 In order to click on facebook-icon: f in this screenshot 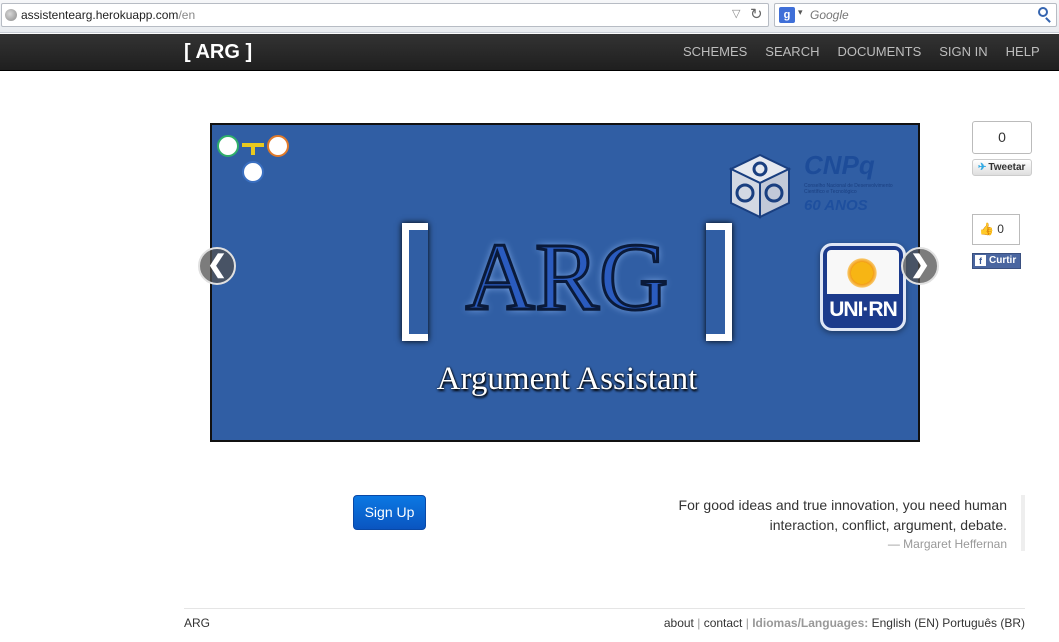, I will do `click(980, 260)`.